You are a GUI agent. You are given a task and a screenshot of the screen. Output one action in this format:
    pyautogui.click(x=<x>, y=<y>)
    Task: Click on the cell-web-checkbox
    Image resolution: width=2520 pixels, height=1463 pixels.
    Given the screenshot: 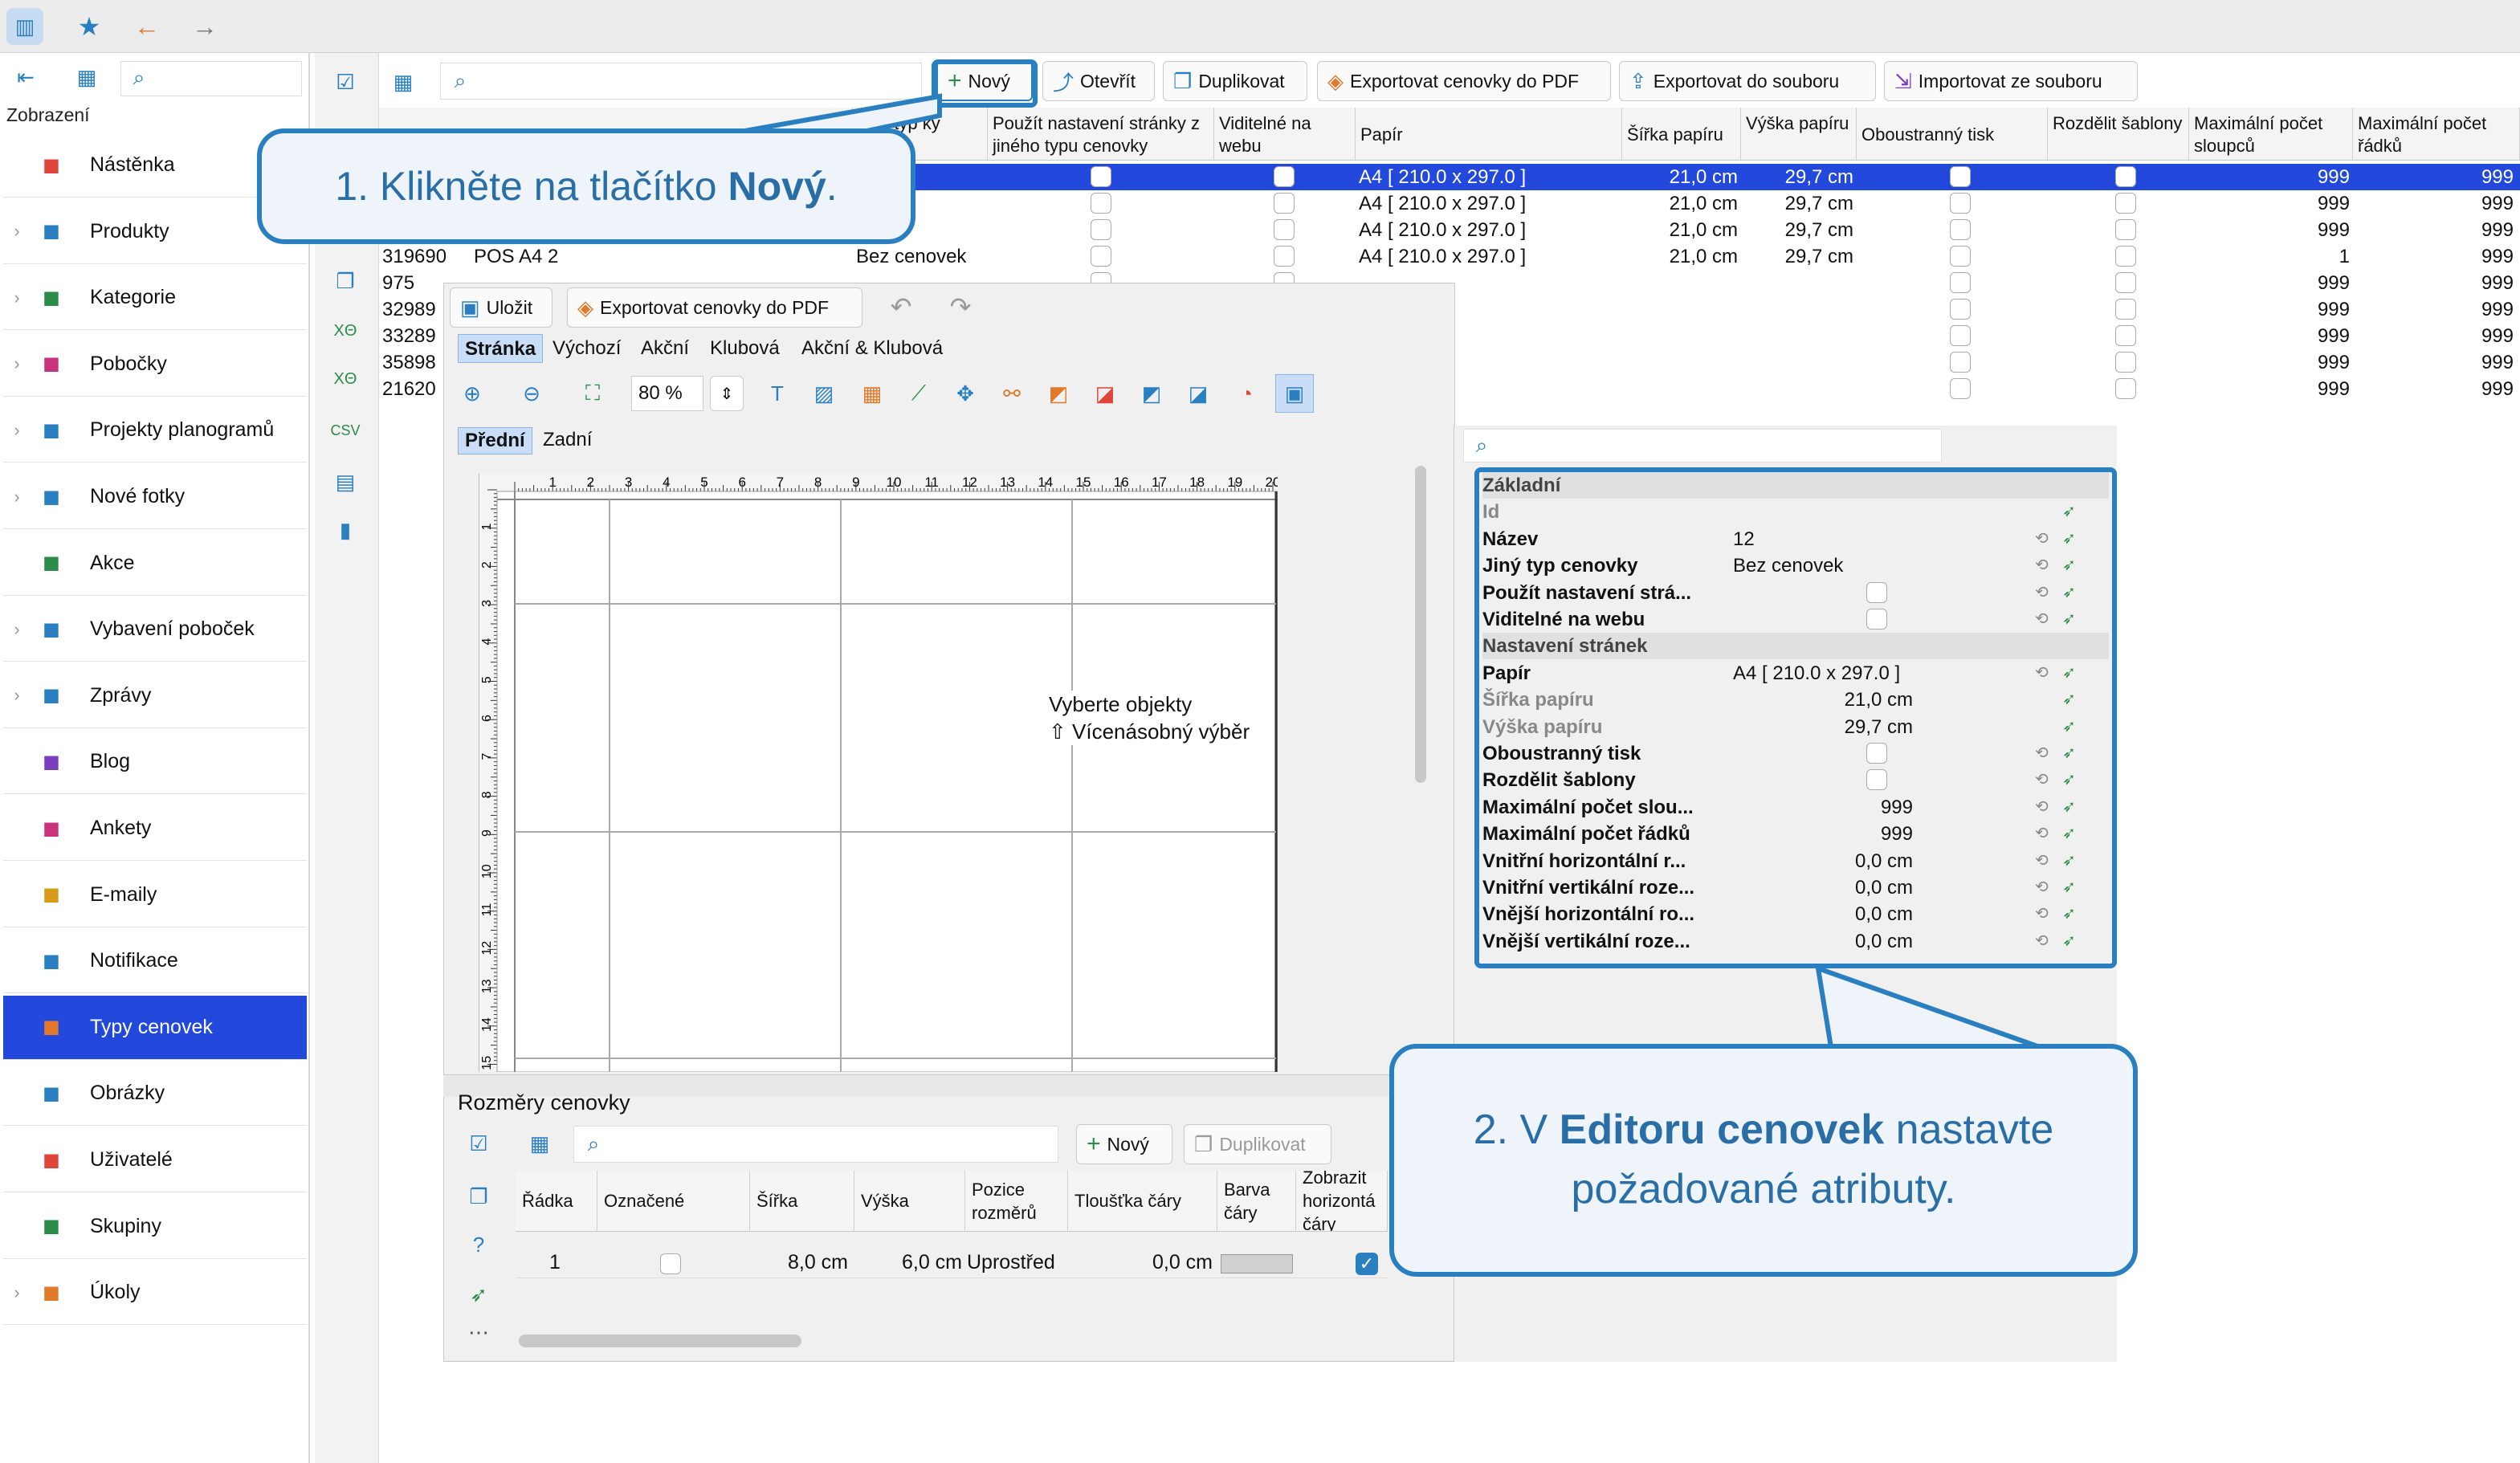 What is the action you would take?
    pyautogui.click(x=1284, y=256)
    